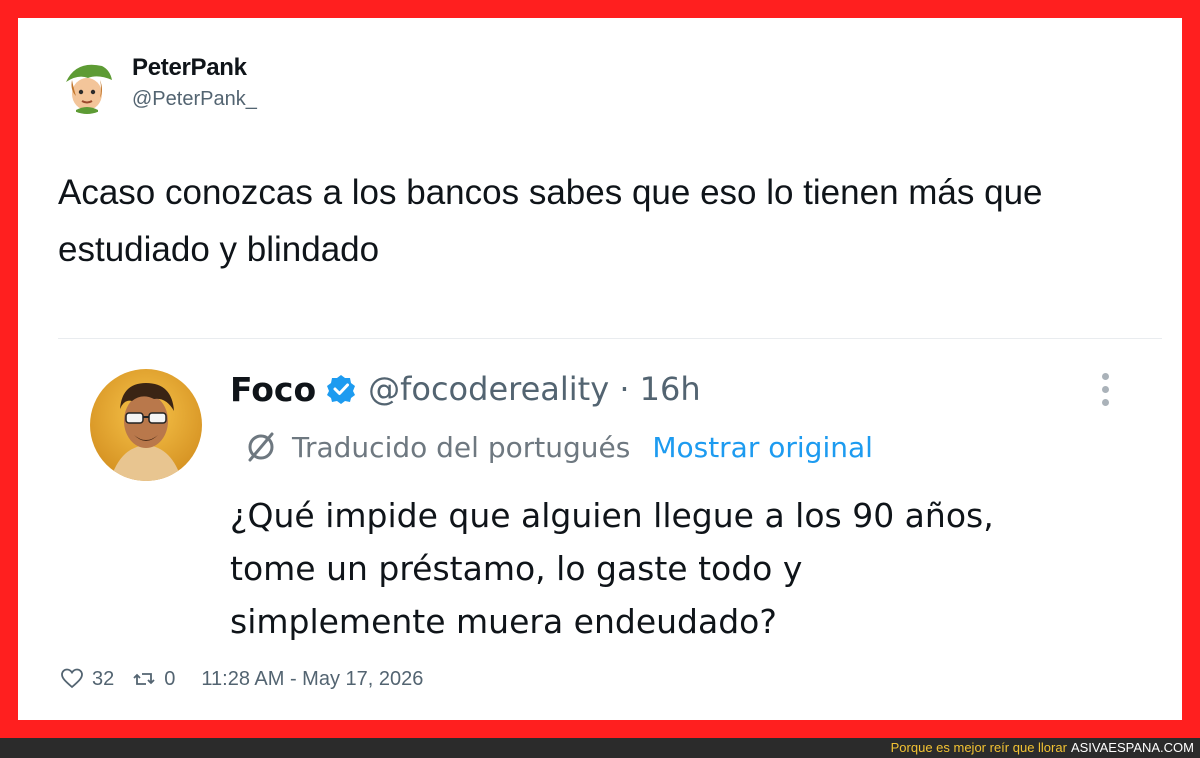  What do you see at coordinates (170, 678) in the screenshot?
I see `retweet-count: 0` at bounding box center [170, 678].